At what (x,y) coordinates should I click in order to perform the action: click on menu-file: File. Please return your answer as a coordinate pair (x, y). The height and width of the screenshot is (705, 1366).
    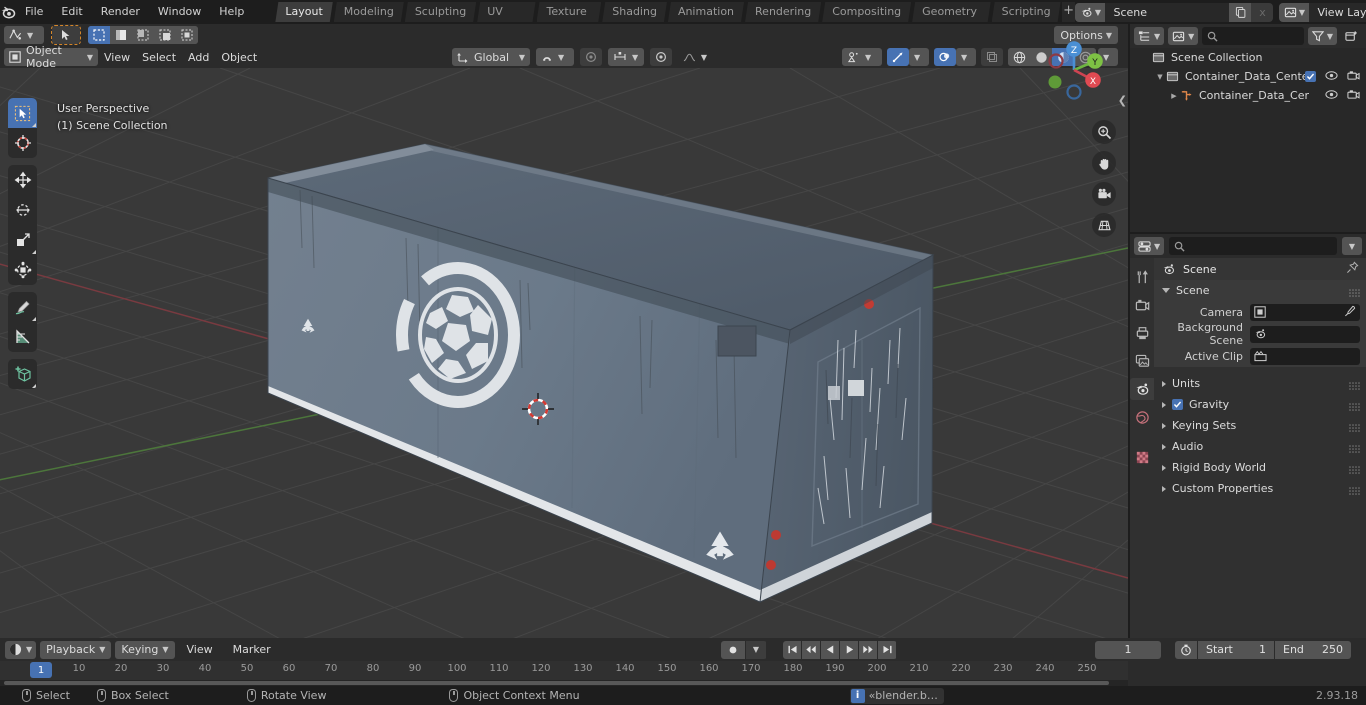
    Looking at the image, I should click on (34, 12).